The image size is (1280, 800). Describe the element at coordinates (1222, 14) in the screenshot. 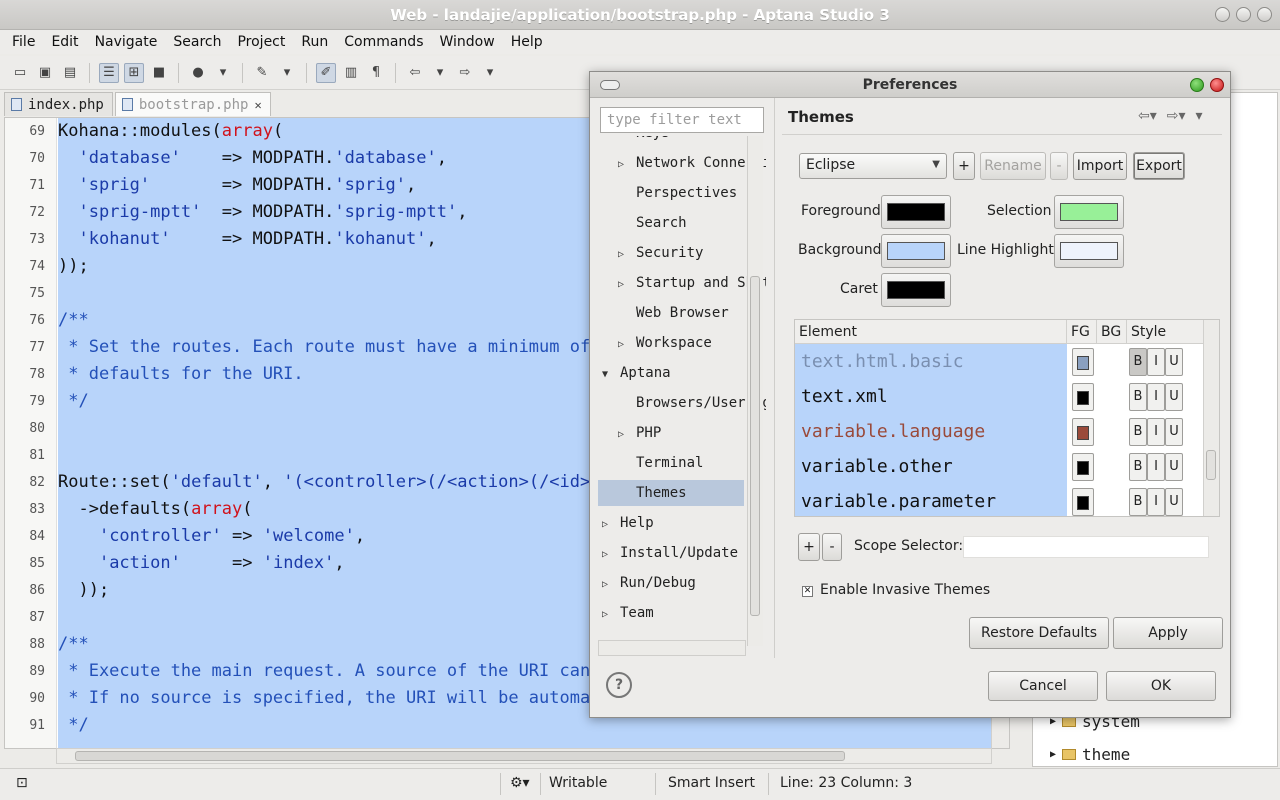

I see `minimize-button` at that location.